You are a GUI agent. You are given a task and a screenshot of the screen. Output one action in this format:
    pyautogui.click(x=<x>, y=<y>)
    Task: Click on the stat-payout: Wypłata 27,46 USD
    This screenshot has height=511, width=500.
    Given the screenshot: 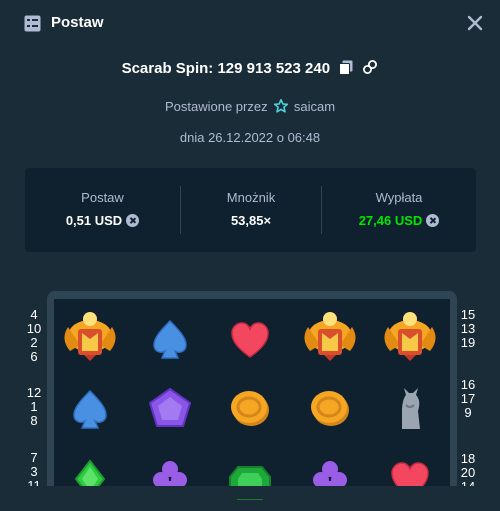 What is the action you would take?
    pyautogui.click(x=399, y=210)
    